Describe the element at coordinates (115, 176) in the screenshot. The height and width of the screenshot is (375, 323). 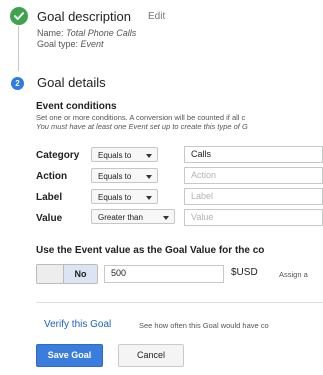
I see `action-operator-value: Equals to` at that location.